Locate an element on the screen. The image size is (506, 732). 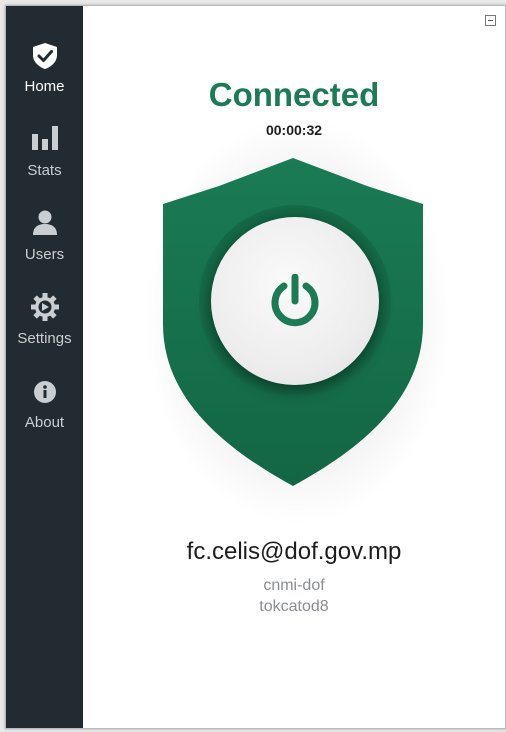
sidebar-item-settings: Settings is located at coordinates (44, 302).